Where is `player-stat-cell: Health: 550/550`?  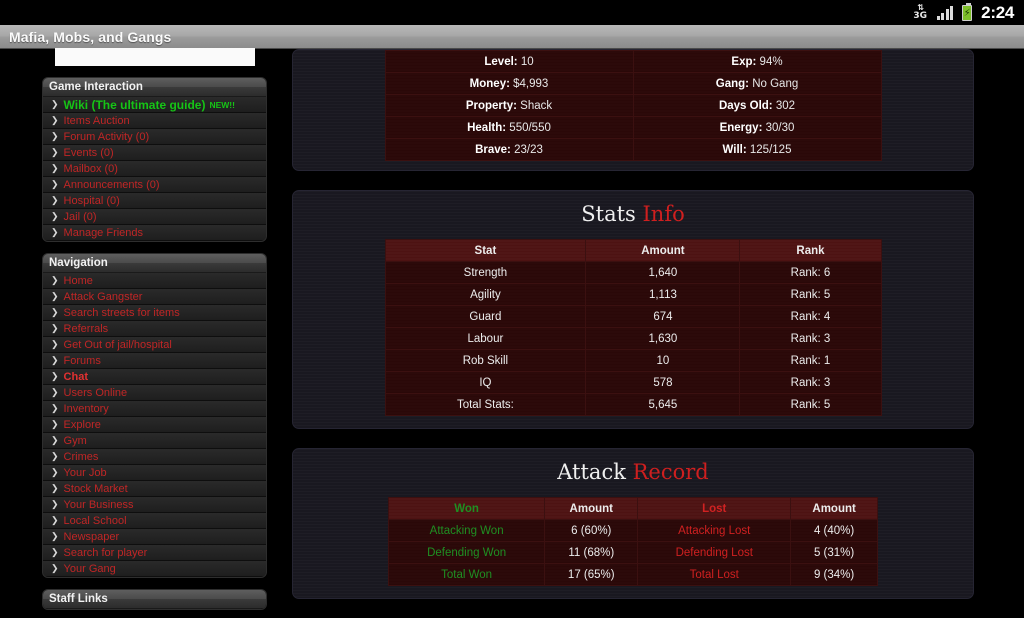
player-stat-cell: Health: 550/550 is located at coordinates (509, 127).